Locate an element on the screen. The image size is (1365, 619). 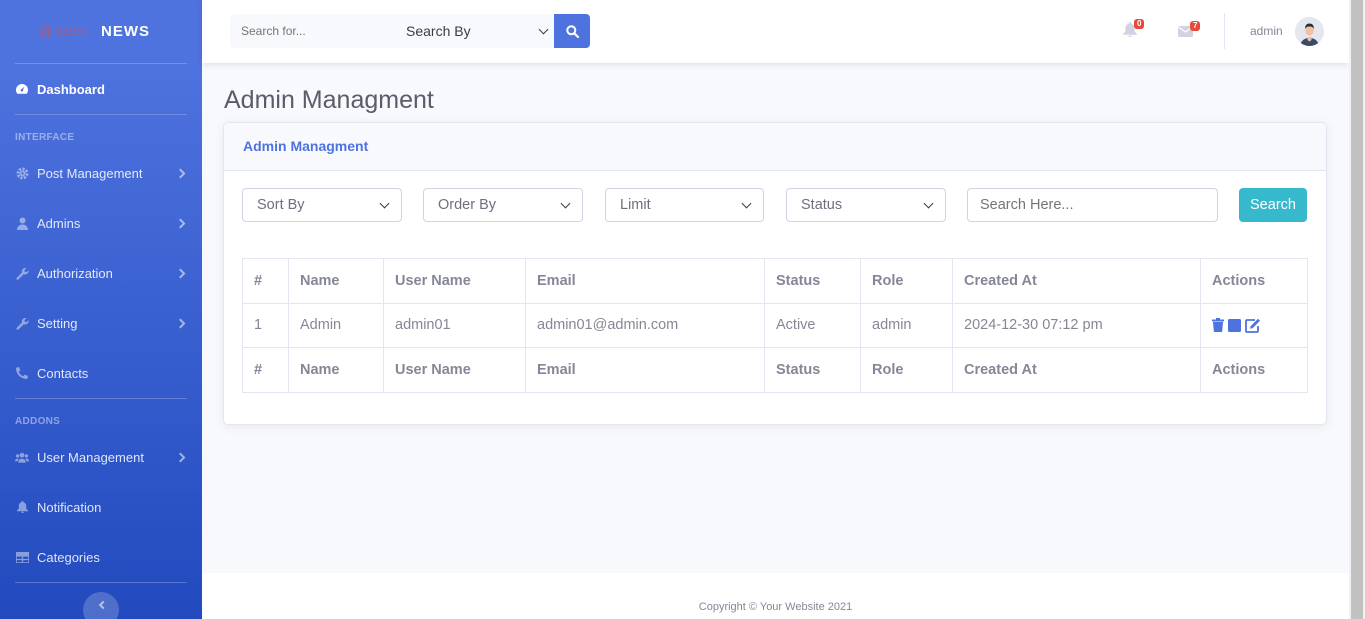
limit-select: Limit is located at coordinates (684, 205).